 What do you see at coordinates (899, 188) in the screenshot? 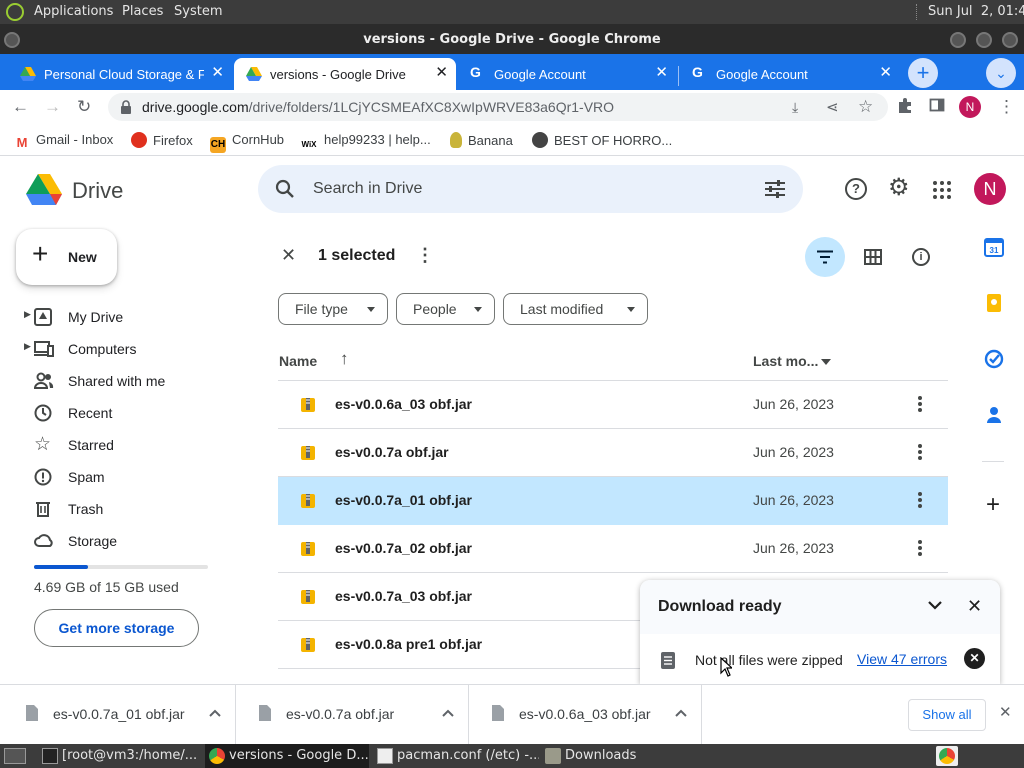
I see `settings-gear-icon: ⚙` at bounding box center [899, 188].